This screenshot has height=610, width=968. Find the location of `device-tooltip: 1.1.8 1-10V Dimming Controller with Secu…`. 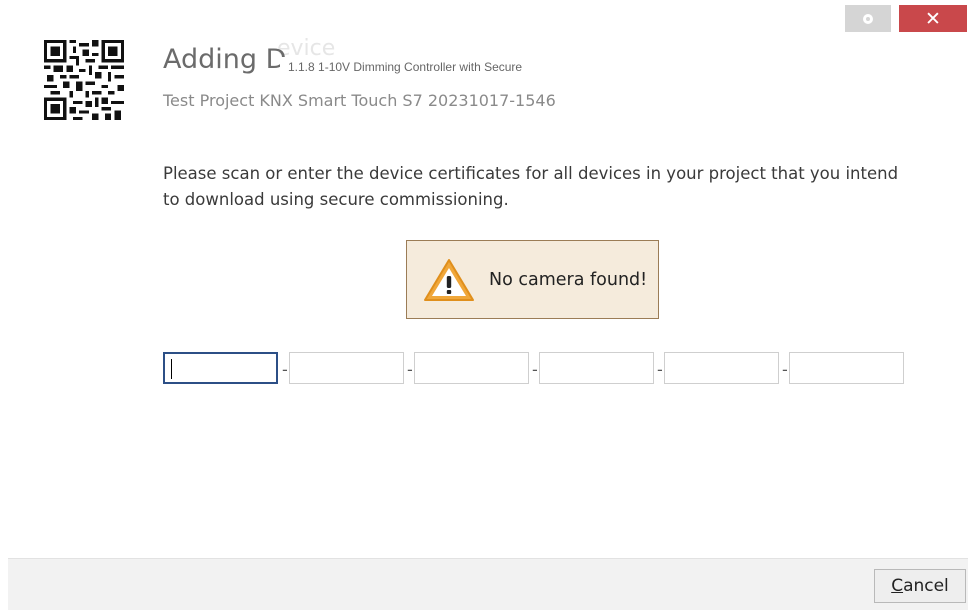

device-tooltip: 1.1.8 1-10V Dimming Controller with Secu… is located at coordinates (405, 67).